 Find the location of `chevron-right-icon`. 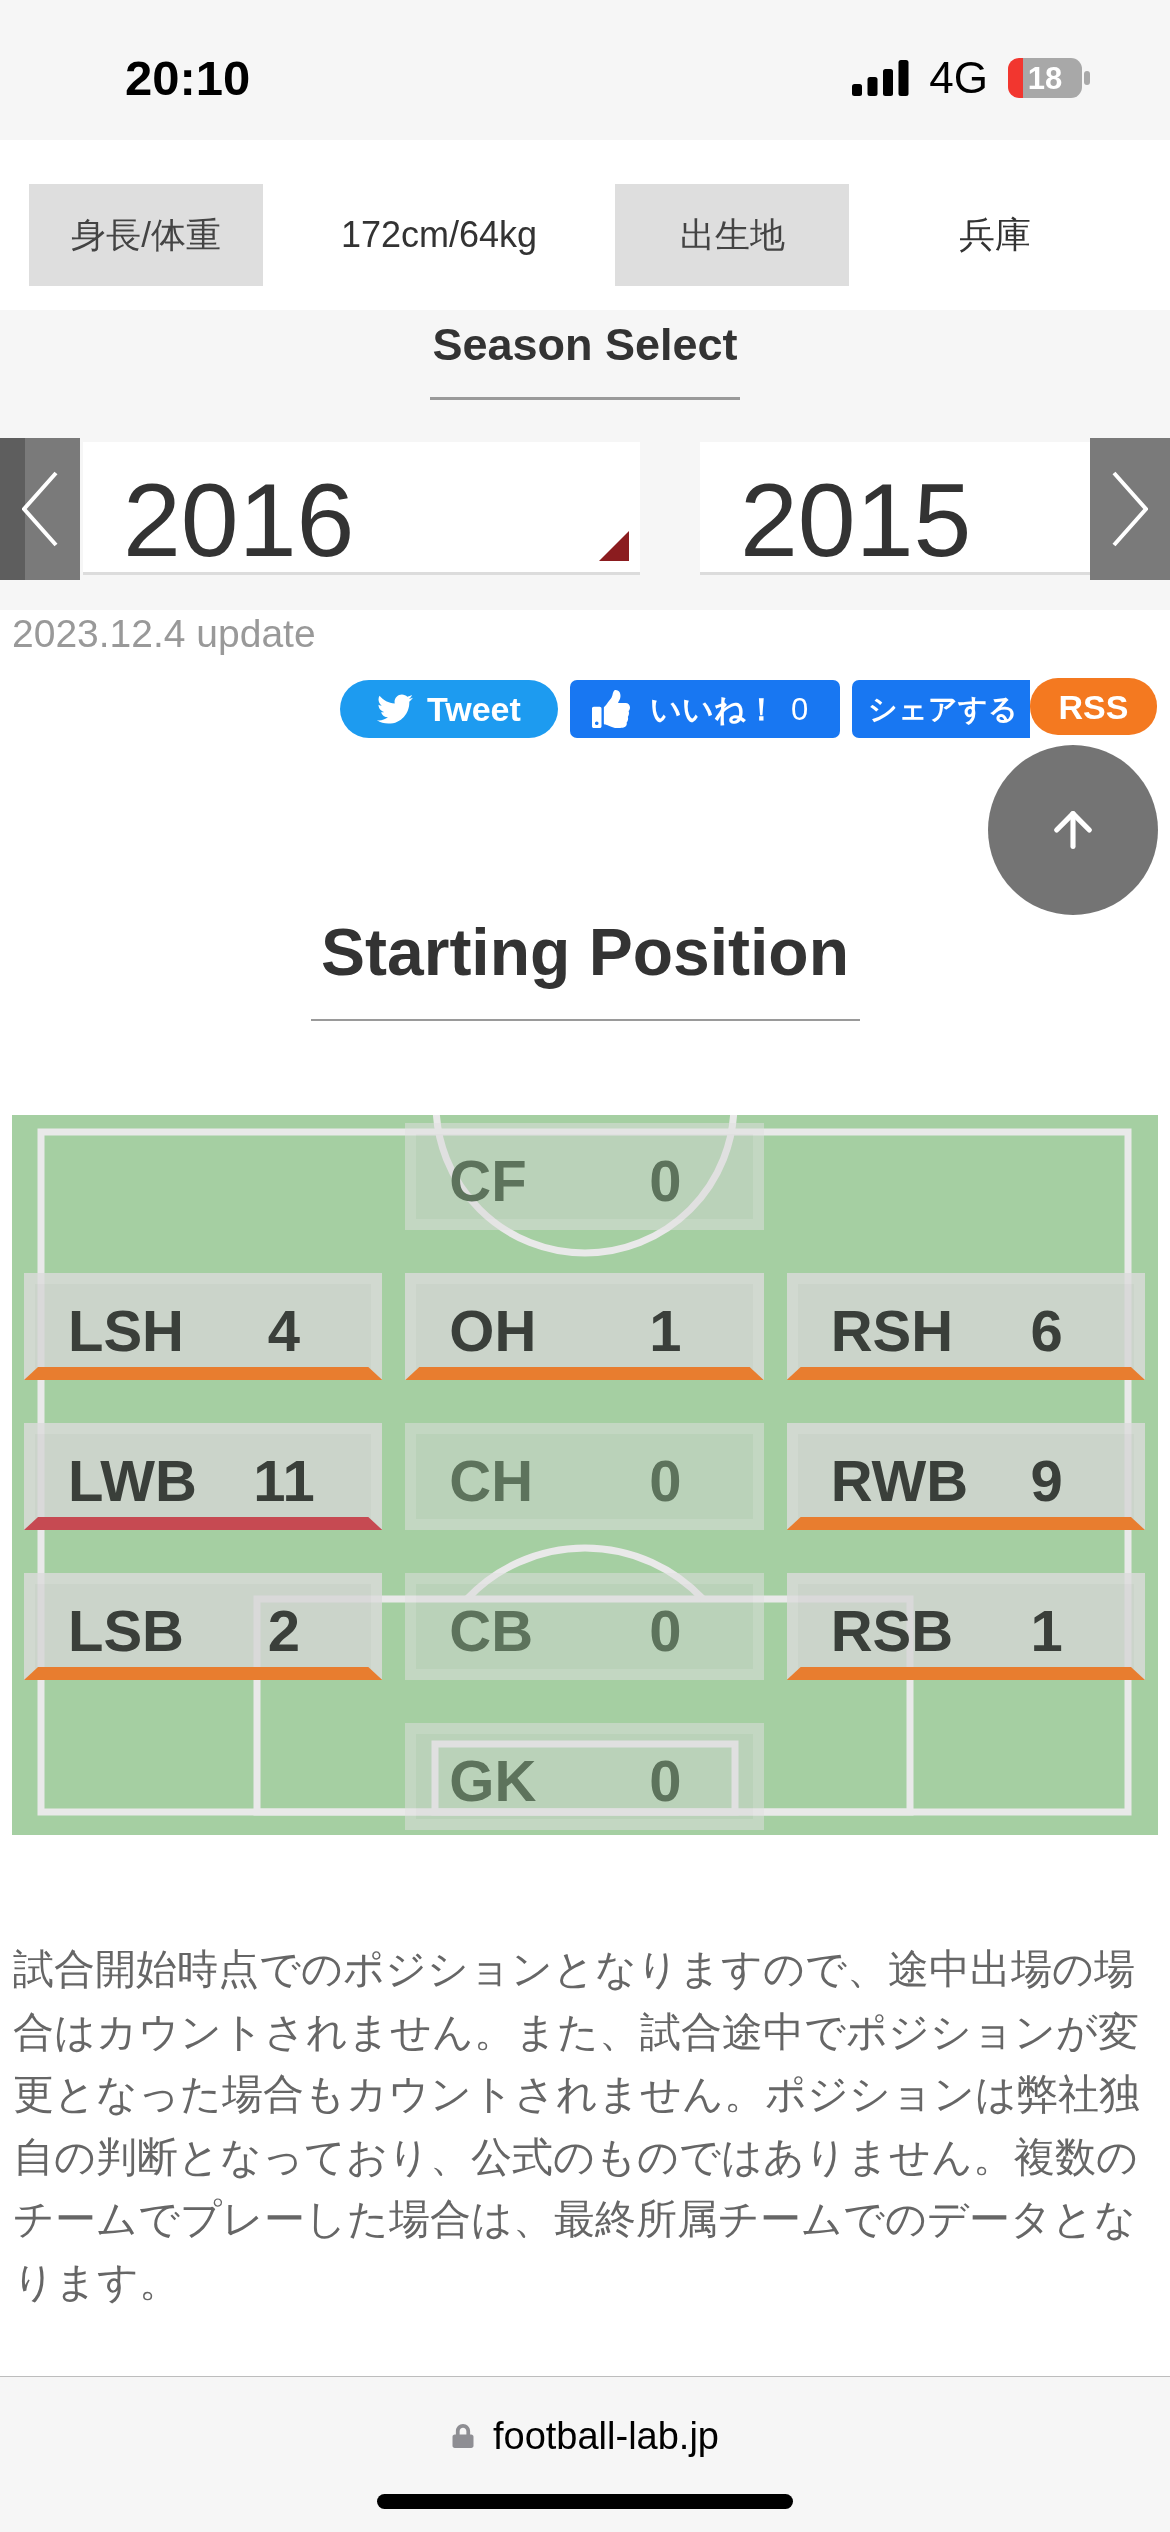

chevron-right-icon is located at coordinates (1130, 509).